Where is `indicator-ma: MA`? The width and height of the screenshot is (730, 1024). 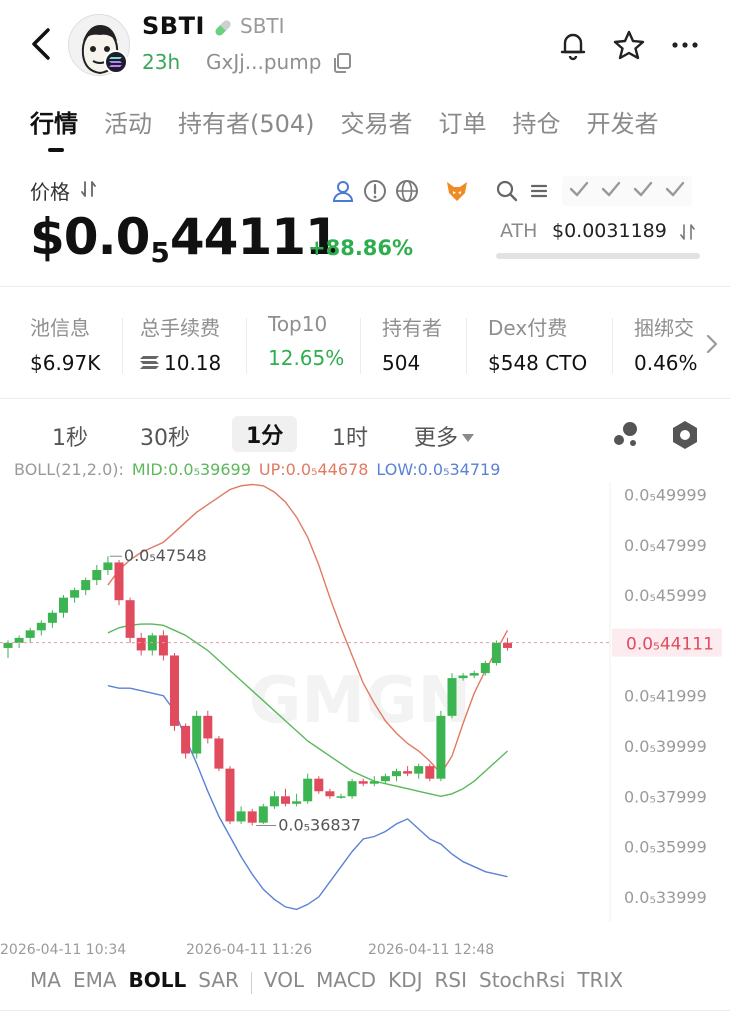 indicator-ma: MA is located at coordinates (45, 984).